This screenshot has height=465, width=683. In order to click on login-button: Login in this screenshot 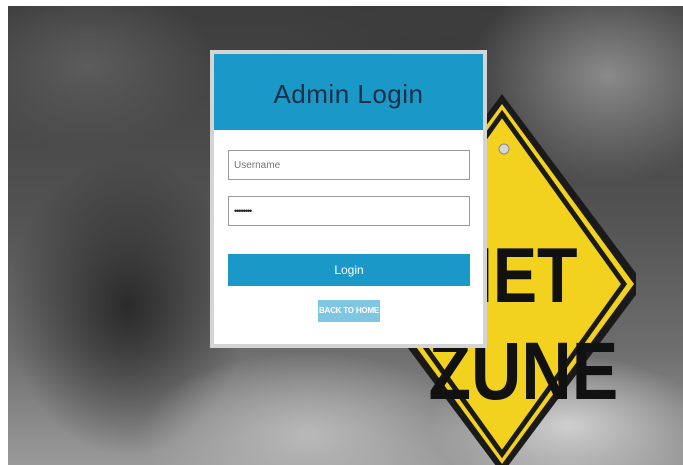, I will do `click(349, 270)`.